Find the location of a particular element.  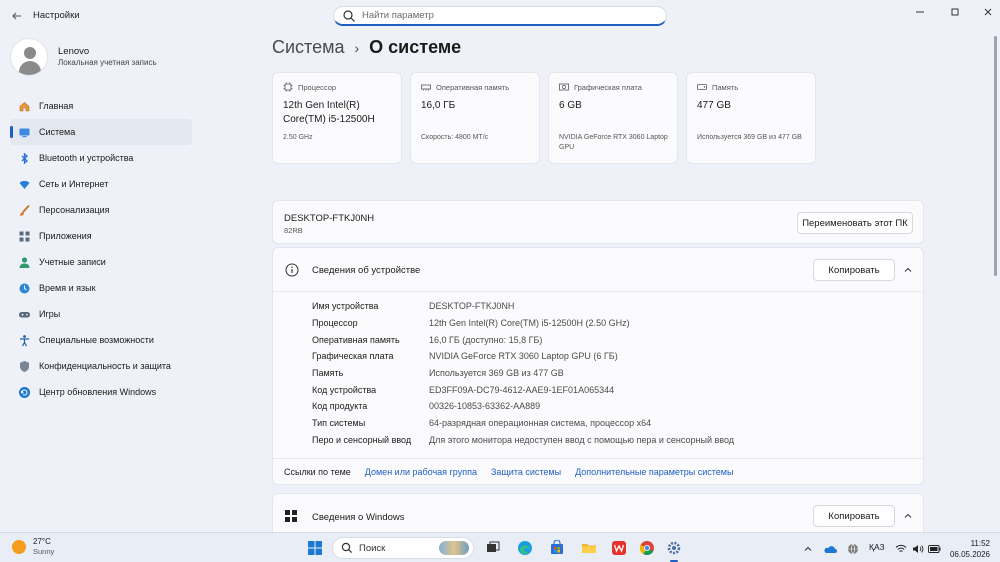

pc-model: 82RB is located at coordinates (293, 230).